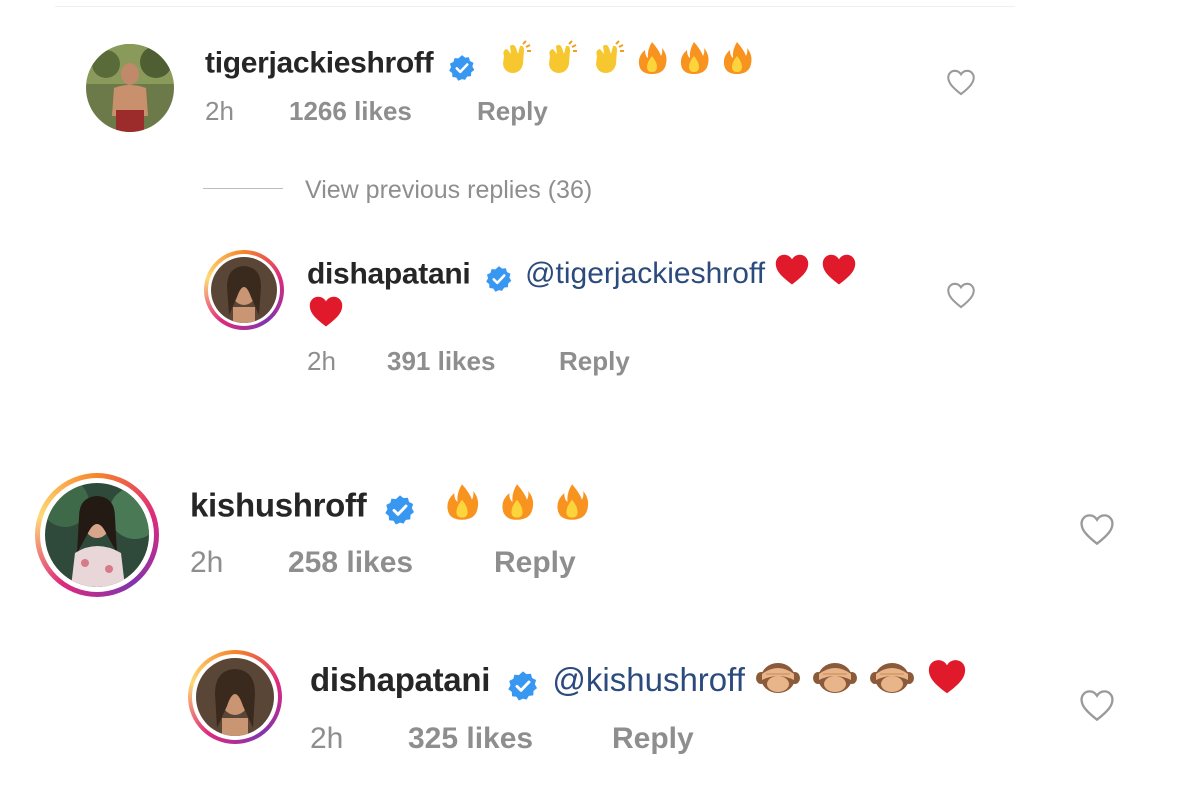 This screenshot has height=810, width=1200. I want to click on comment-meta: 2h 325 likes Reply, so click(560, 740).